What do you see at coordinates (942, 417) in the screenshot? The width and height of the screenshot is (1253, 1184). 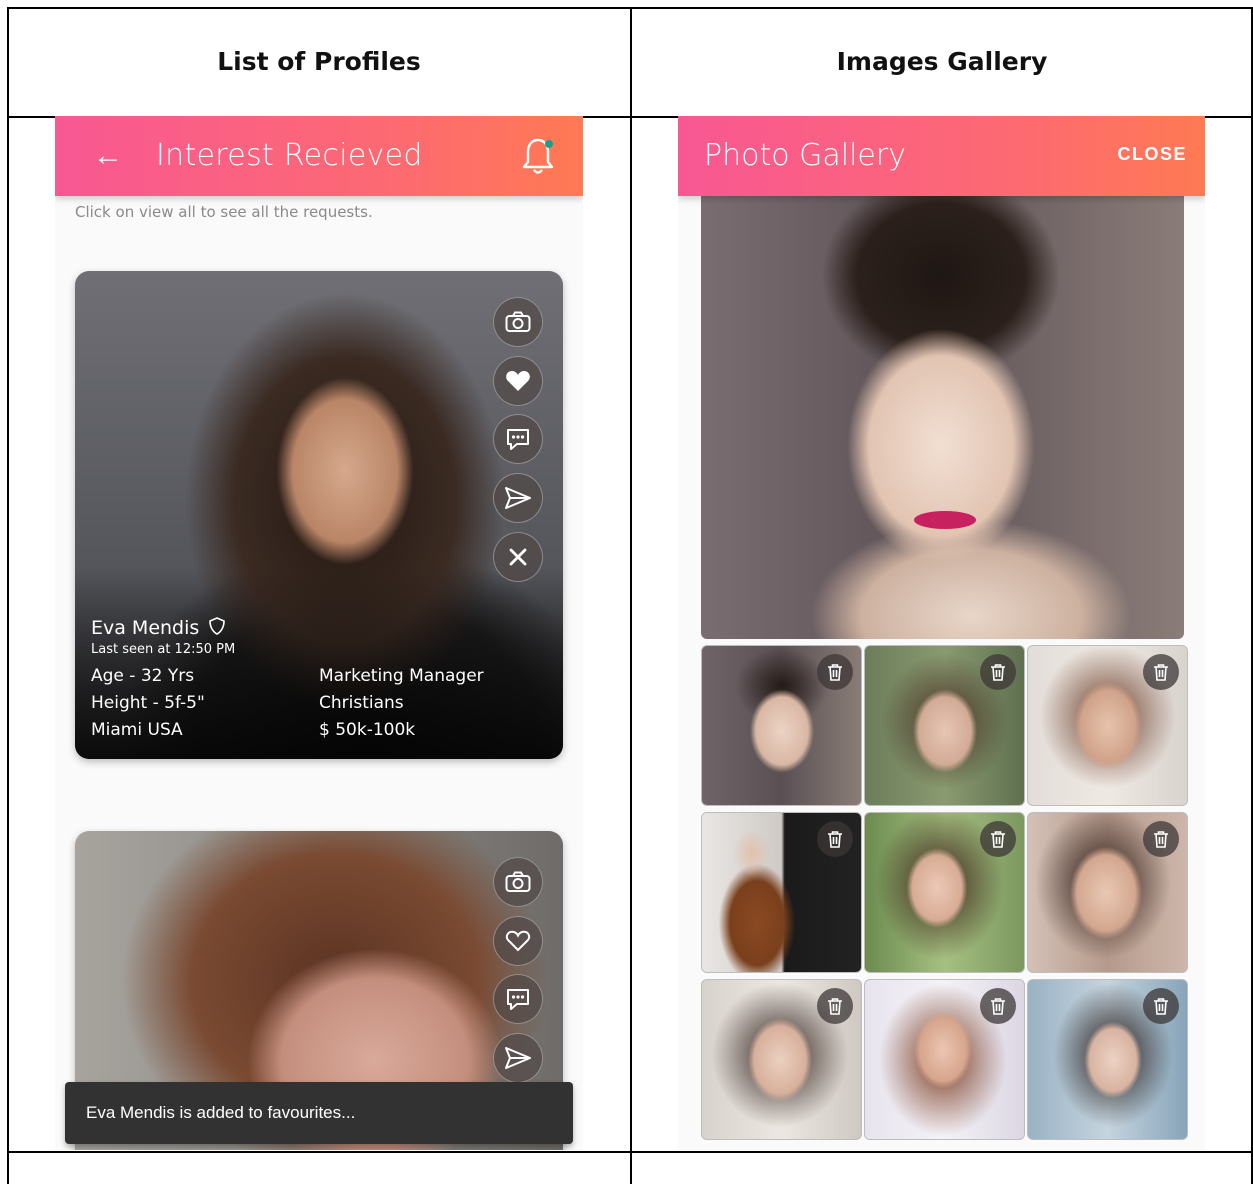 I see `selected-photo` at bounding box center [942, 417].